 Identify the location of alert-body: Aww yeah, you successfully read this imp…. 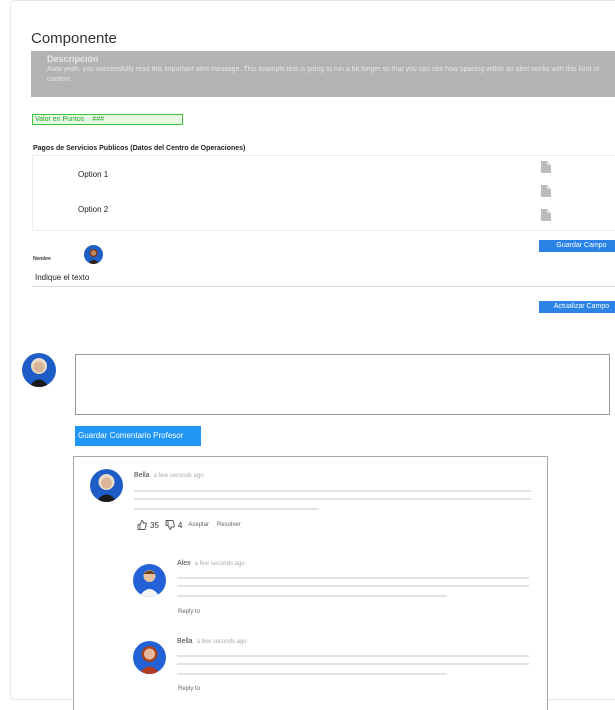
(323, 74).